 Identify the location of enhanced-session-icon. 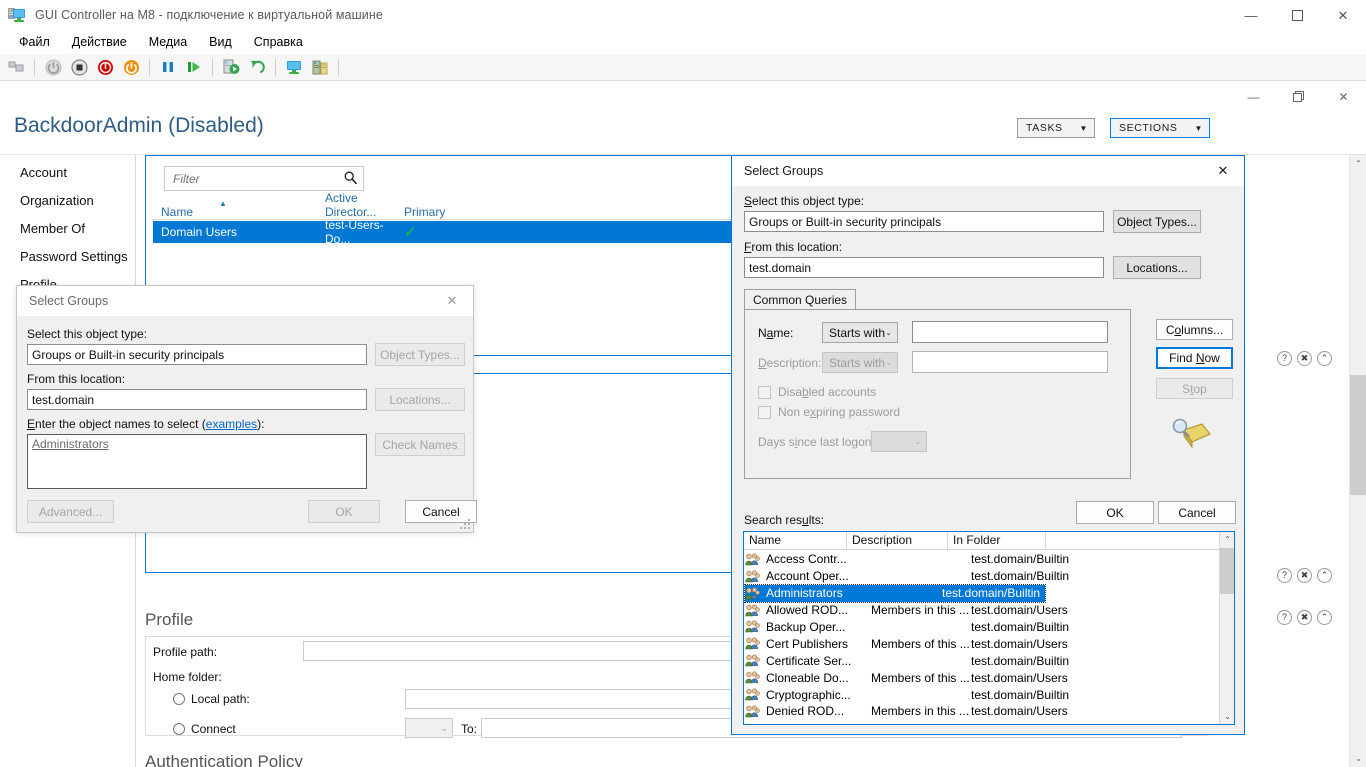
(294, 67).